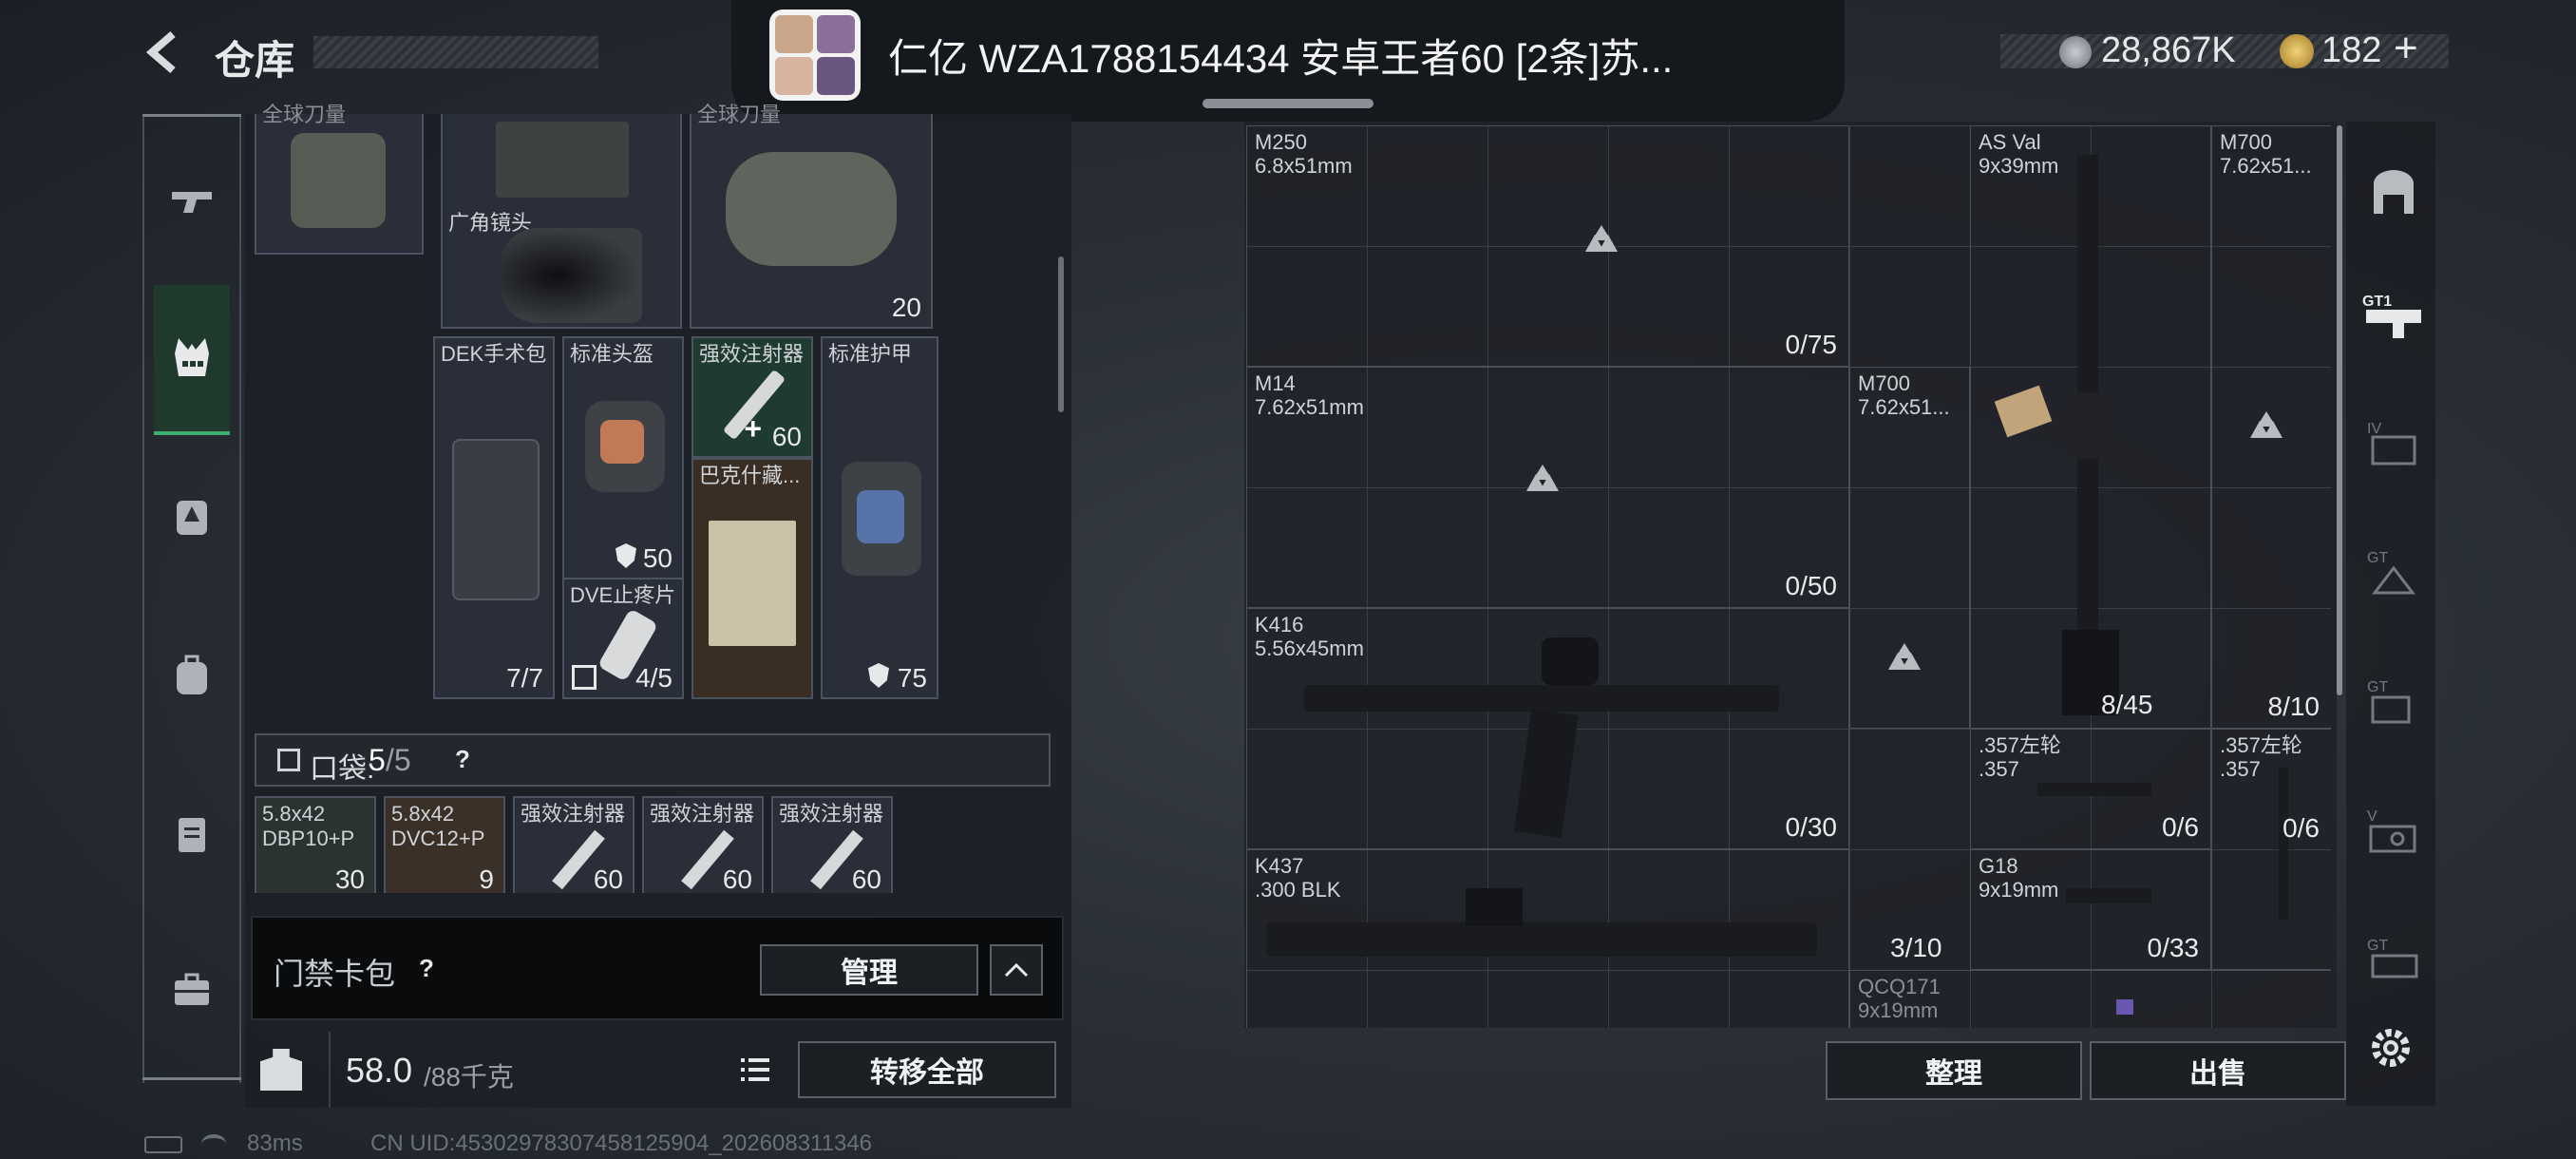 The width and height of the screenshot is (2576, 1159). I want to click on nav-v-icon: V, so click(2393, 830).